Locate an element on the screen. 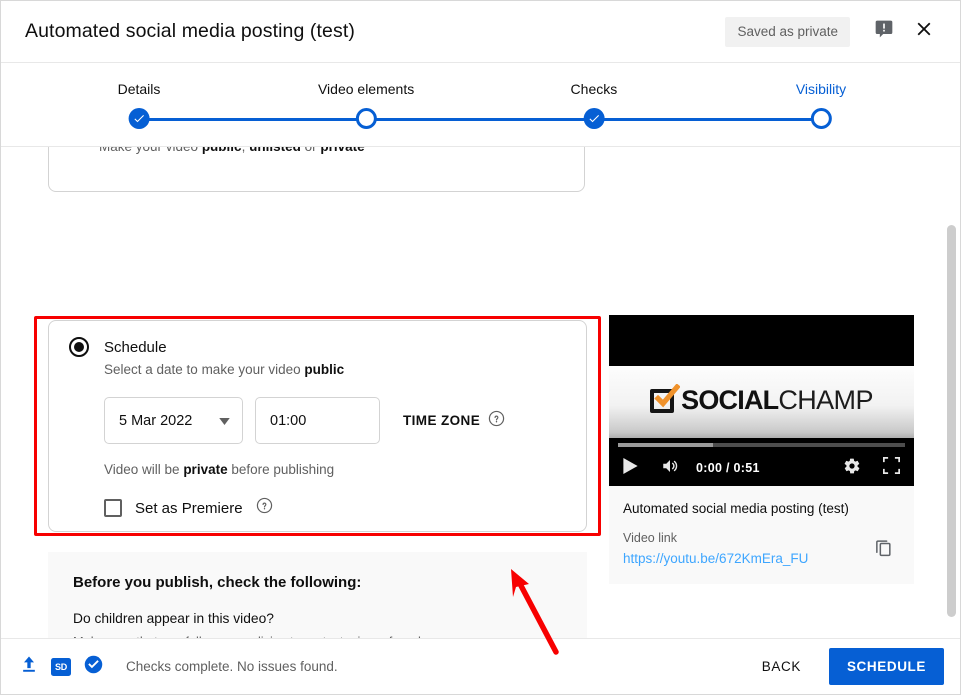  timezone-label: TIME ZONE is located at coordinates (442, 420).